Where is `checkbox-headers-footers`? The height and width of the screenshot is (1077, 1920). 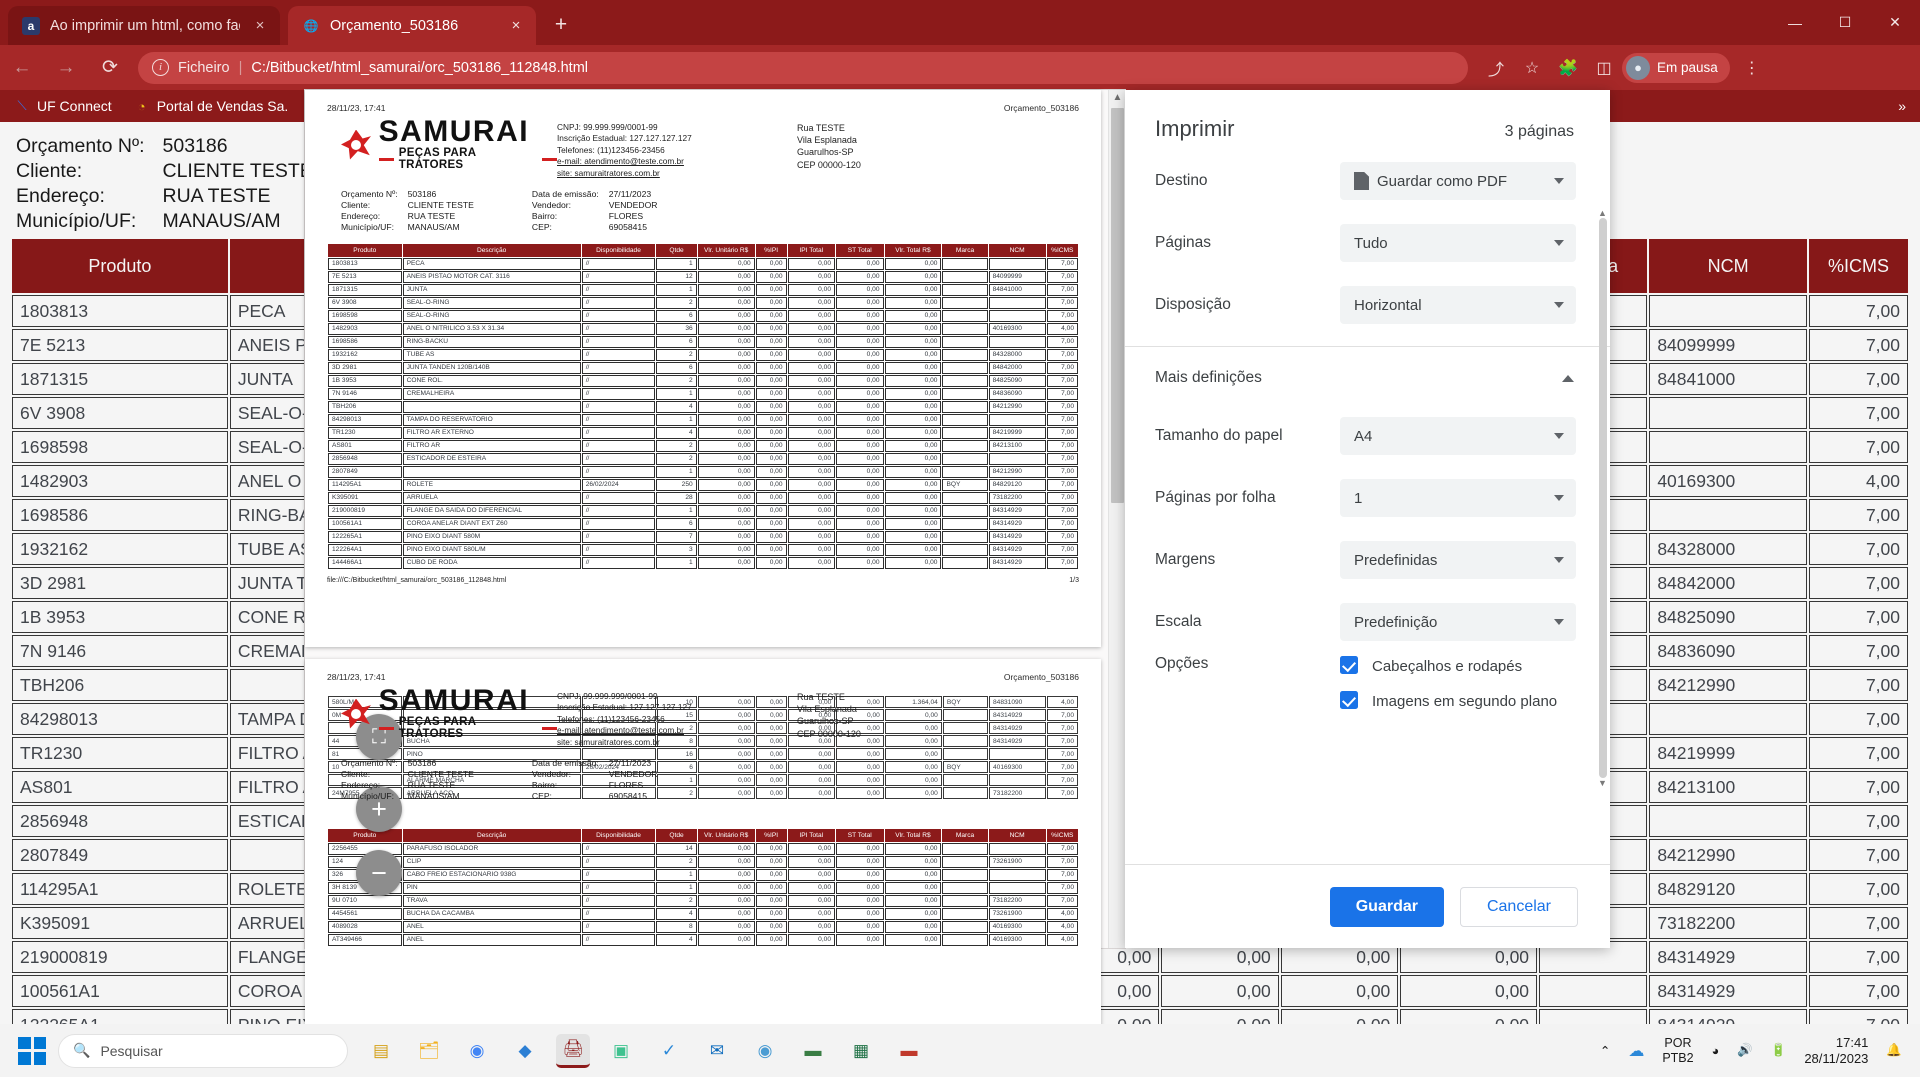
checkbox-headers-footers is located at coordinates (1349, 665).